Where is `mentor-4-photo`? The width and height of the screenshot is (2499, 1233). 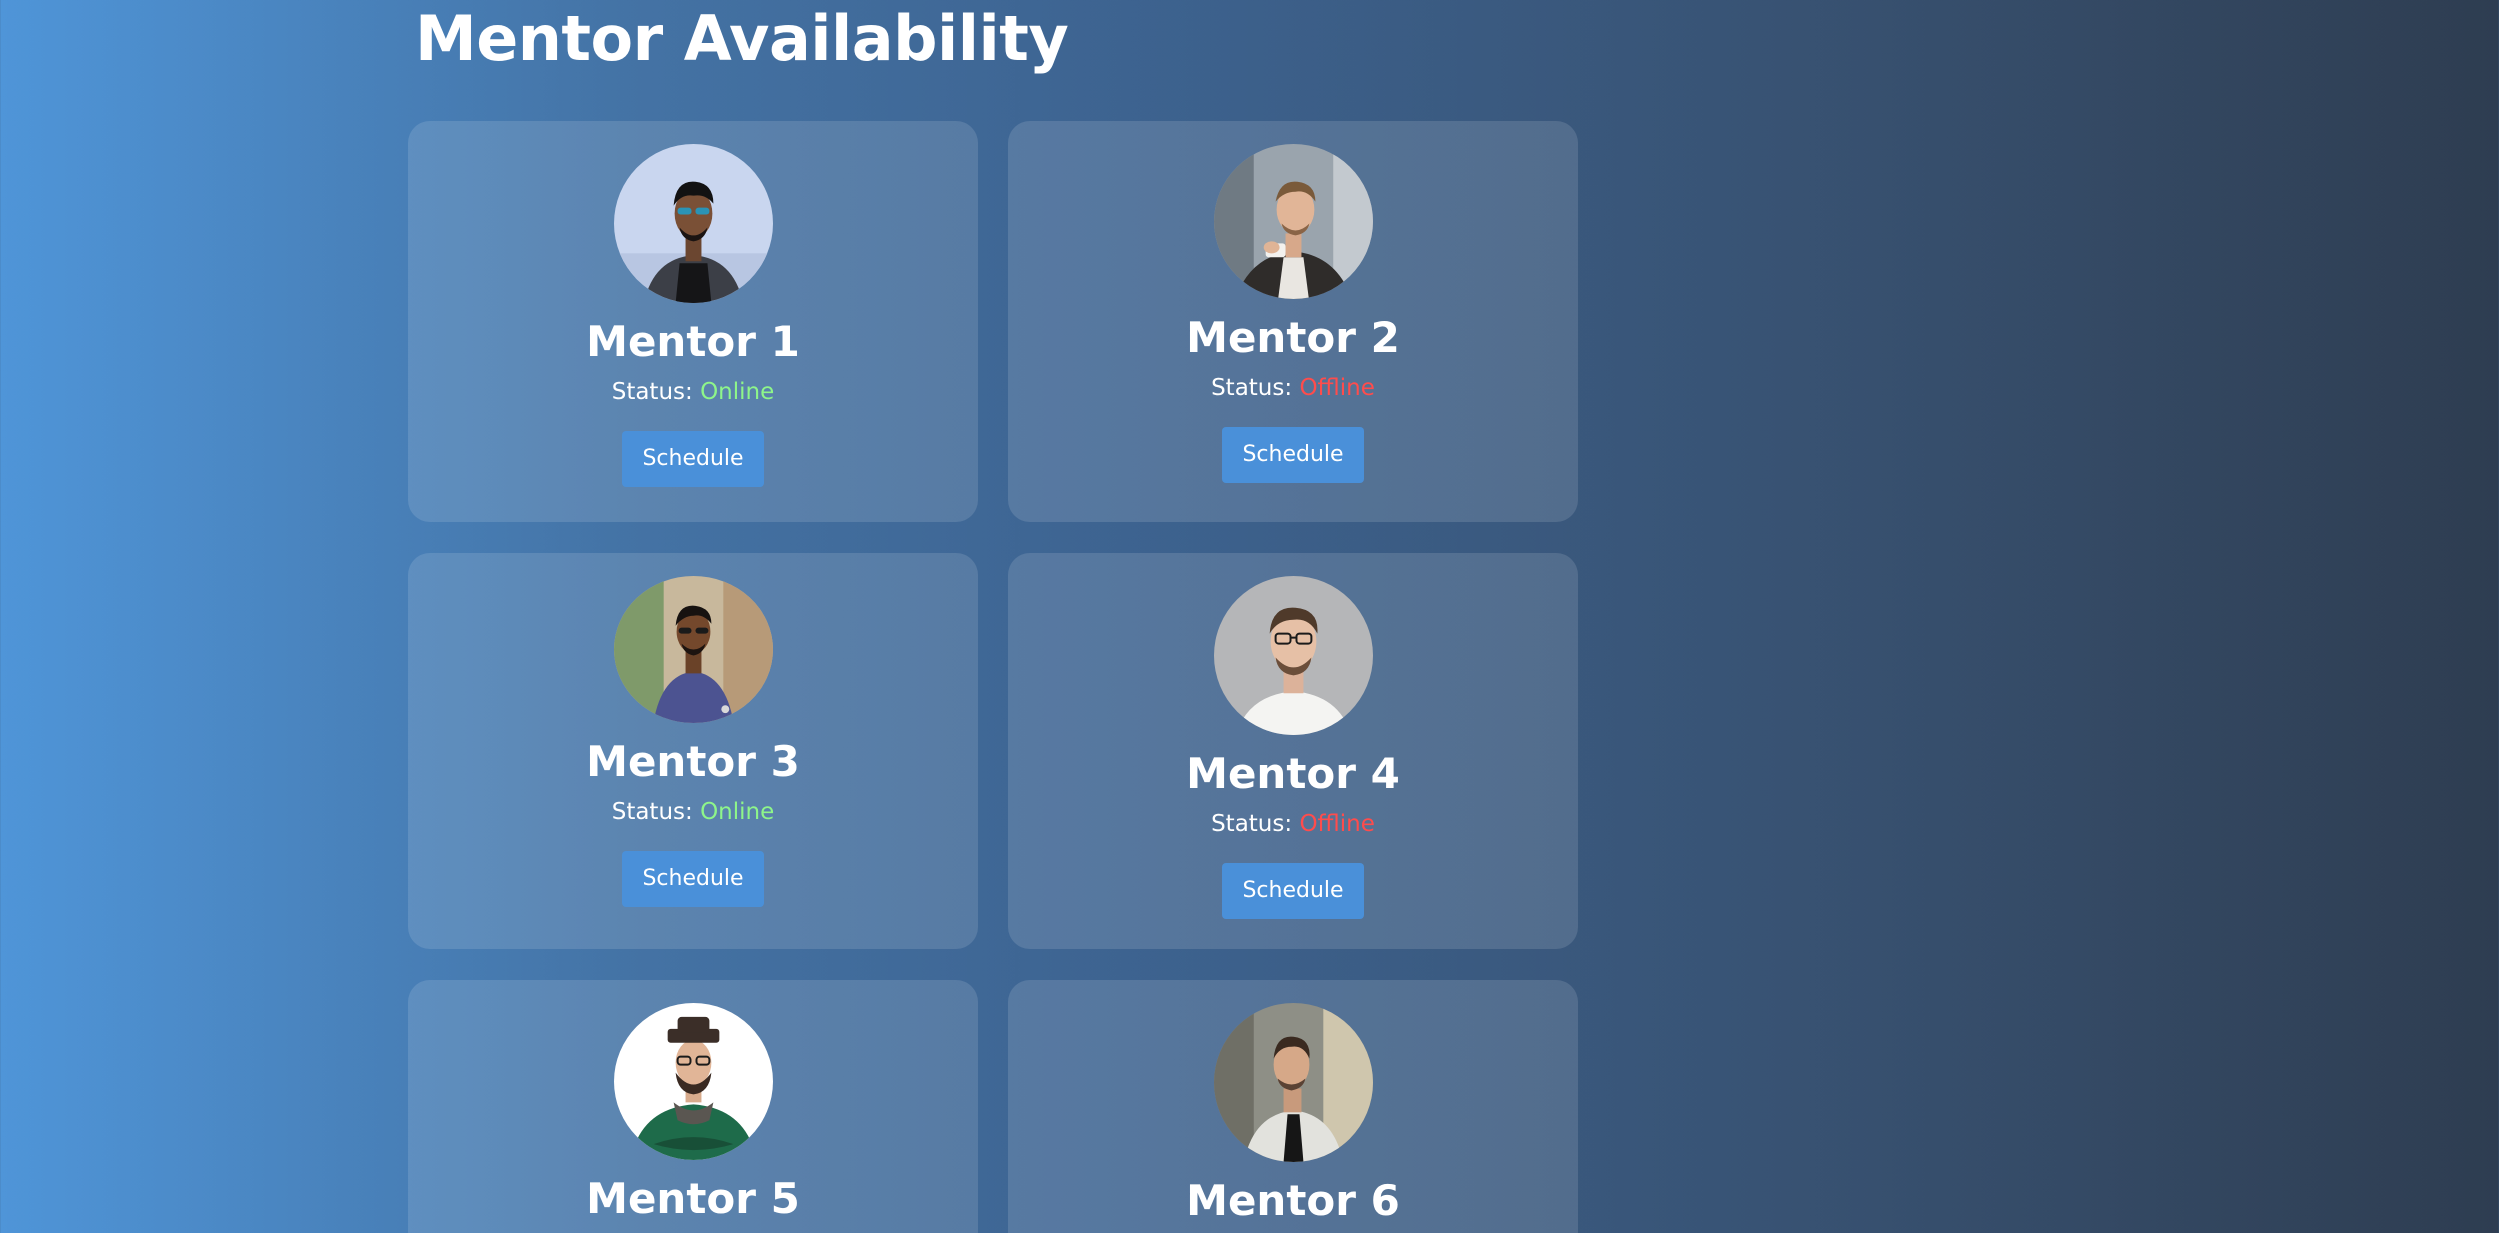 mentor-4-photo is located at coordinates (1293, 655).